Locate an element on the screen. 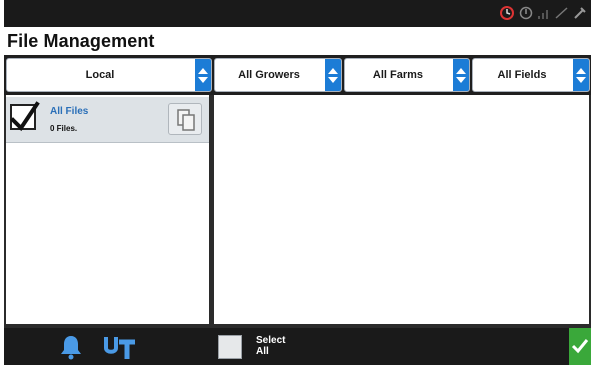  tool-icon is located at coordinates (580, 13).